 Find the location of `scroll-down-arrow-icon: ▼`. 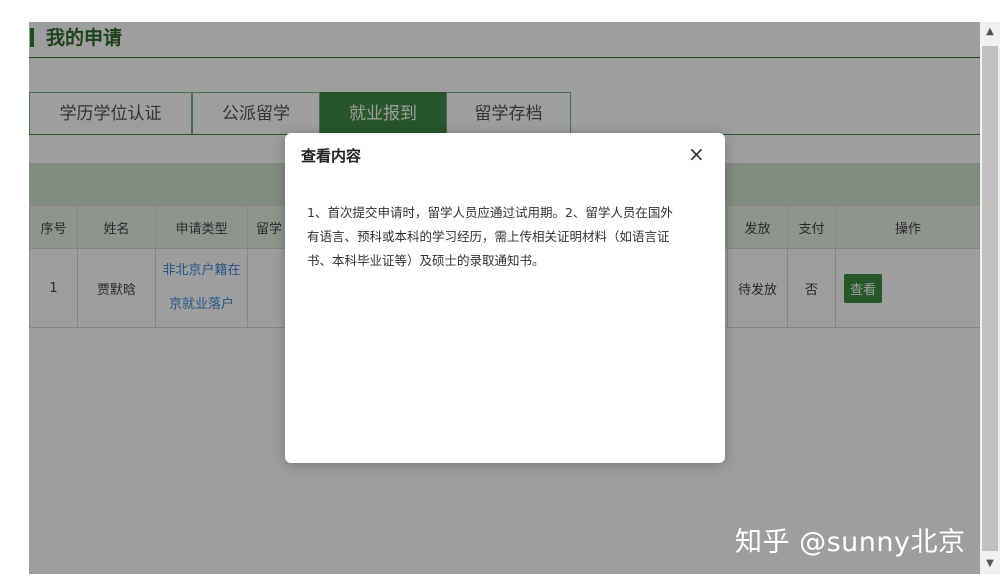

scroll-down-arrow-icon: ▼ is located at coordinates (990, 564).